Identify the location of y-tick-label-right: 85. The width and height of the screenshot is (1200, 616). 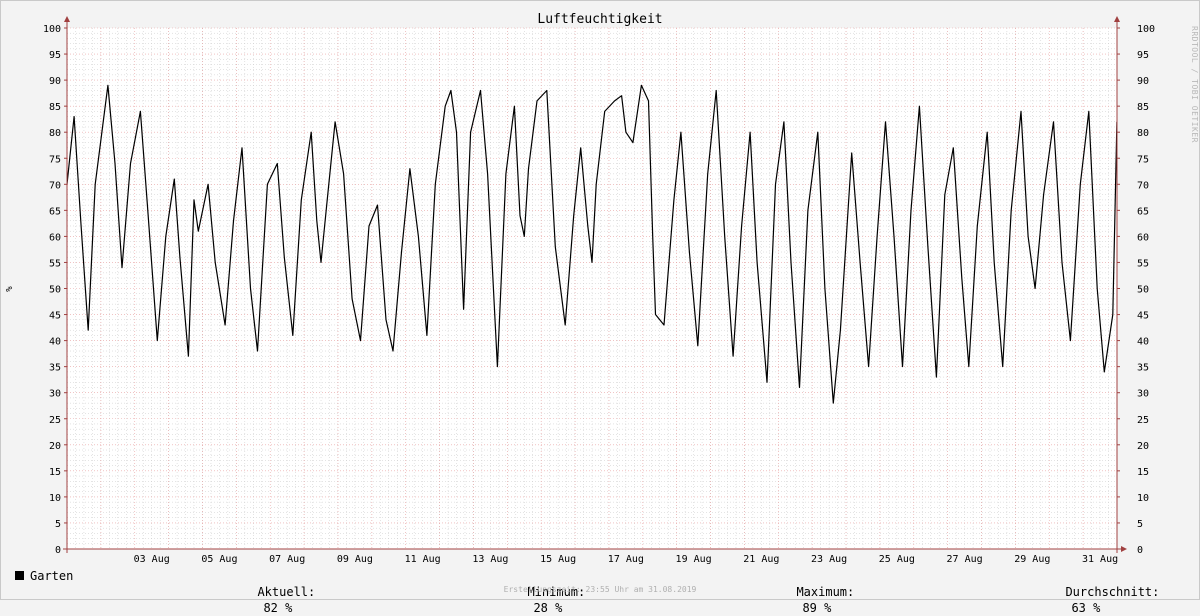
(1143, 107).